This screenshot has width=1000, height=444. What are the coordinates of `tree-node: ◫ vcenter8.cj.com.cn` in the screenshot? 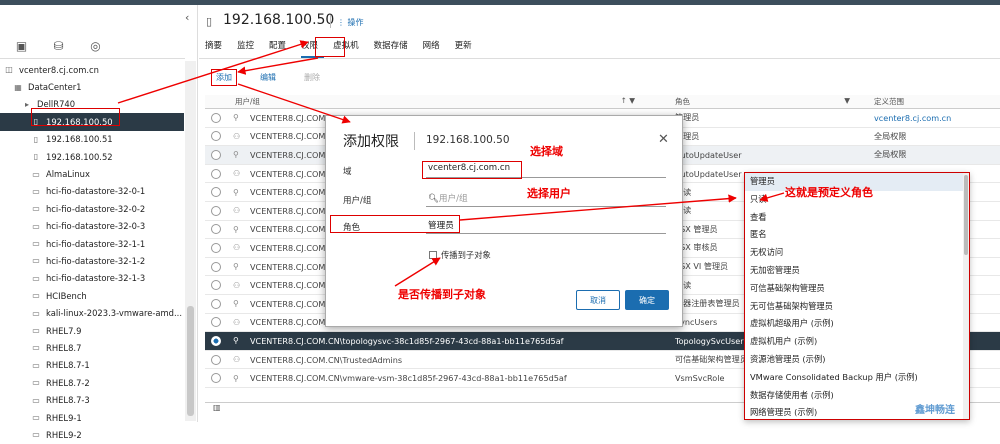 It's located at (92, 69).